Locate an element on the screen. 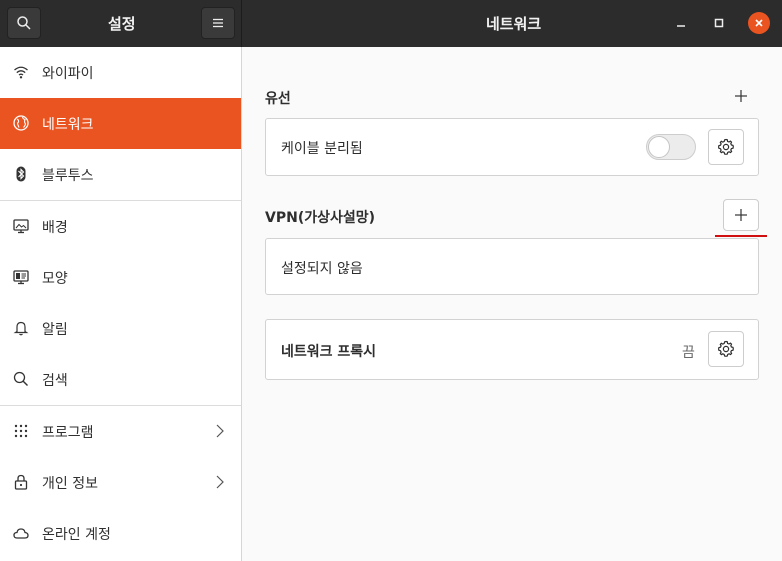 This screenshot has height=561, width=782. vpn-section-title: VPN(가상사설망) is located at coordinates (320, 218).